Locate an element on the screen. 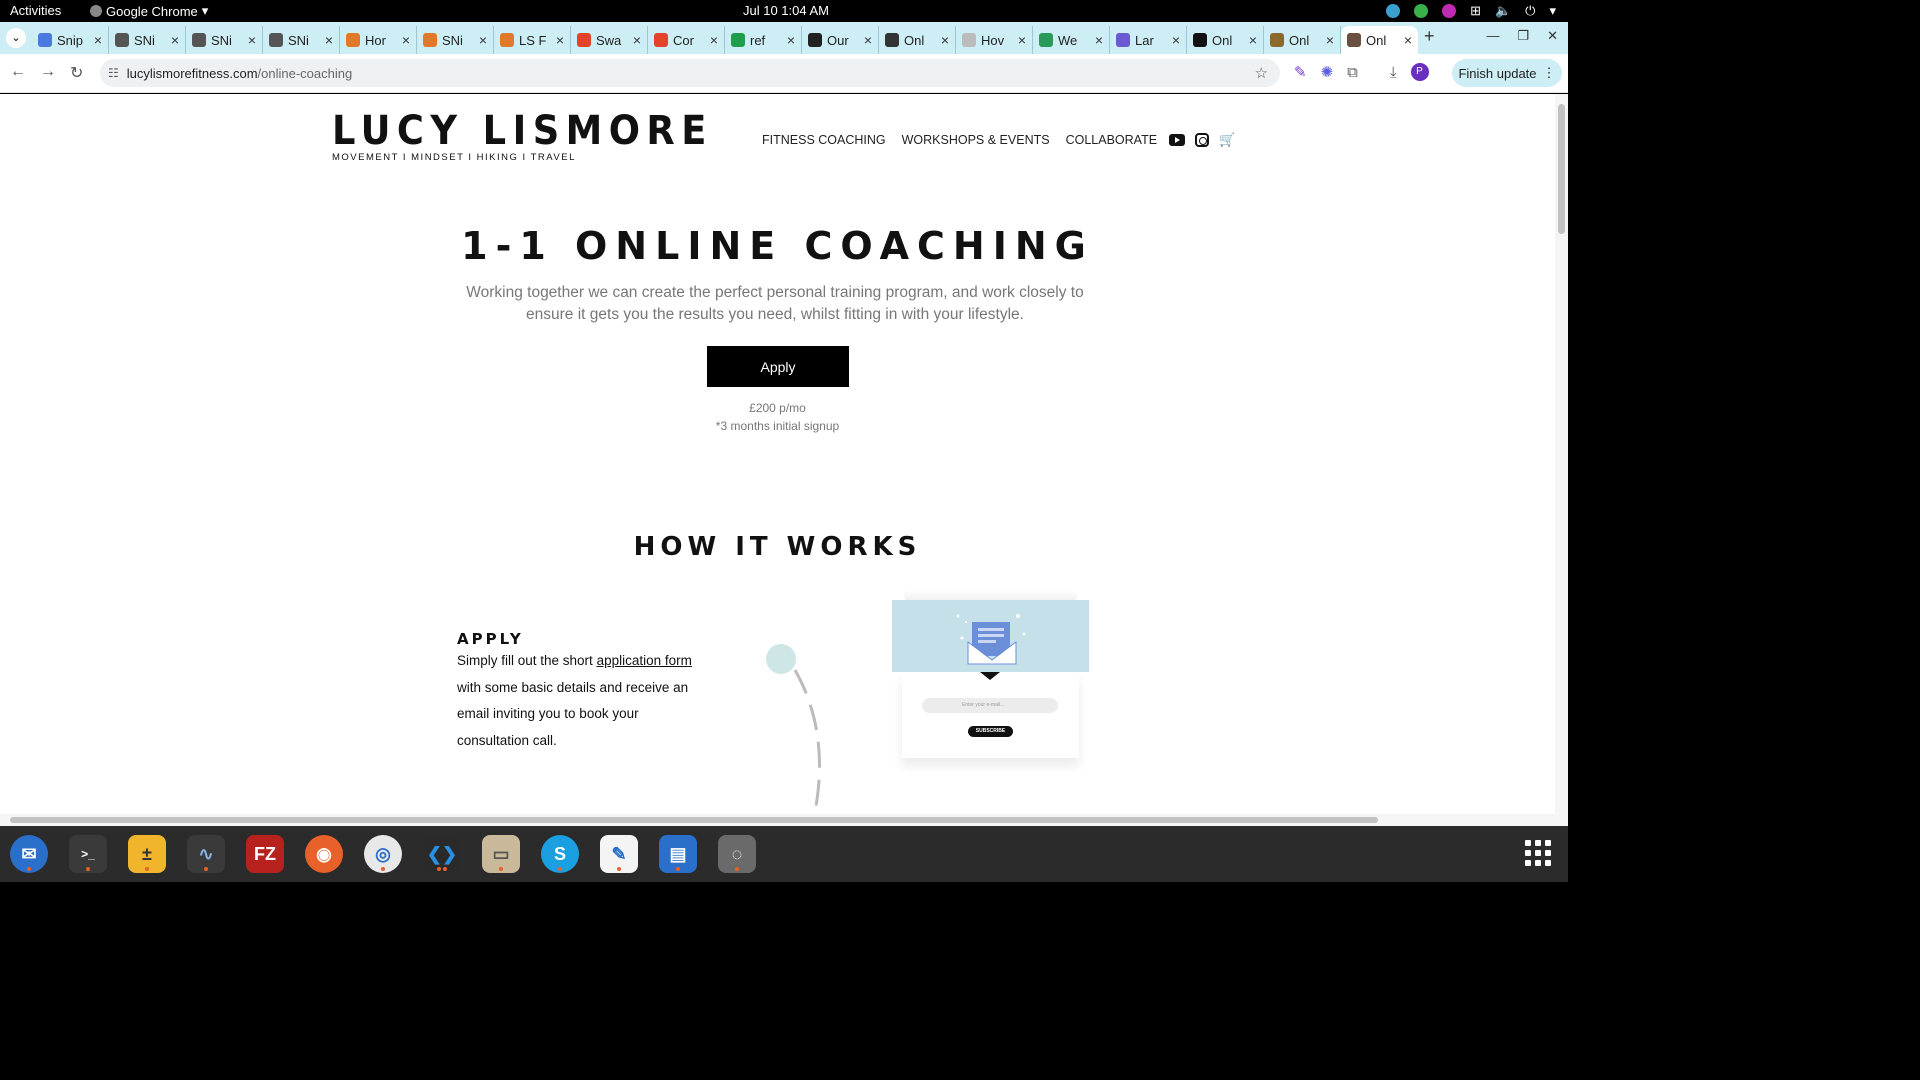 The image size is (1920, 1080). youtube-icon is located at coordinates (1177, 140).